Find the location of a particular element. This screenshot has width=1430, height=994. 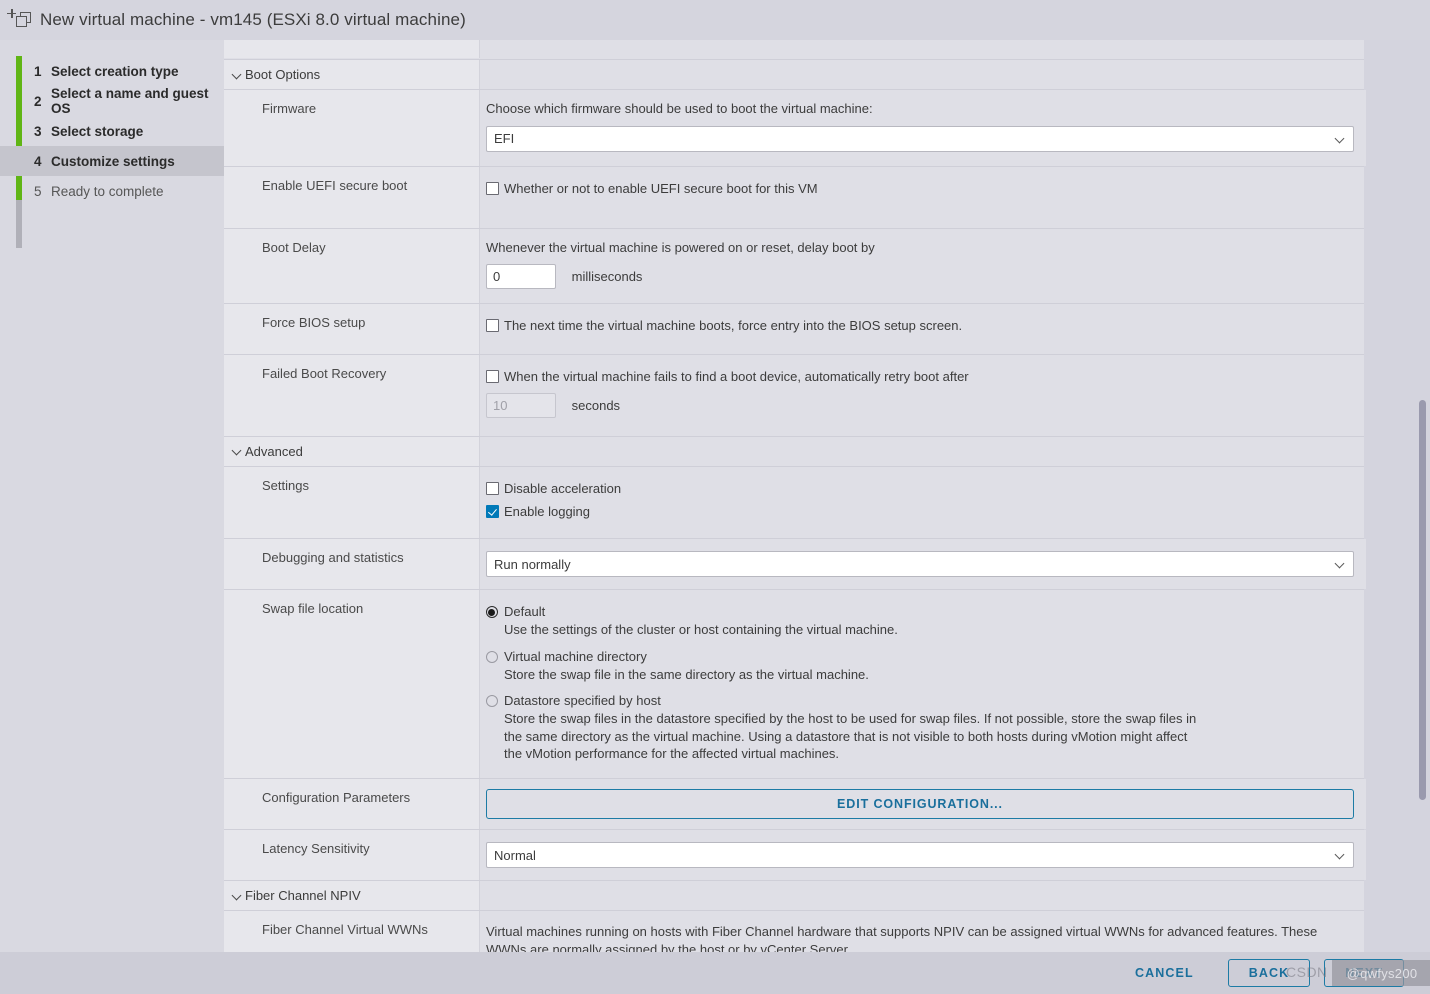

failed-boot-recovery-checkbox is located at coordinates (492, 376).